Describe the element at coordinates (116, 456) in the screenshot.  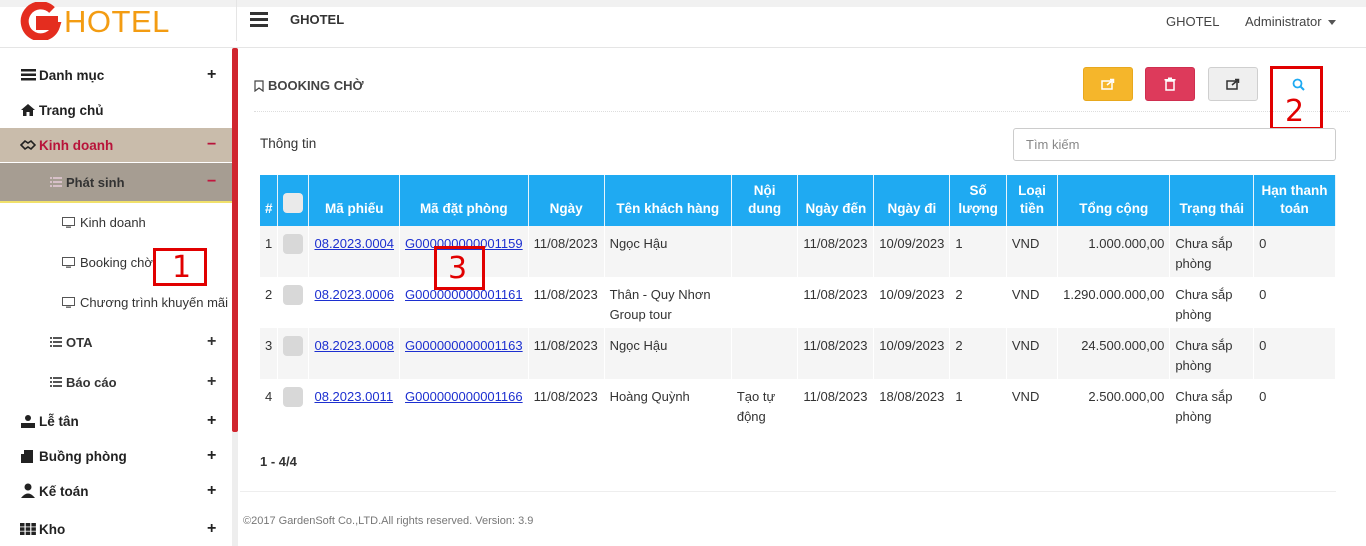
I see `sidebar-item-buong-phong: Buồng phòng +` at that location.